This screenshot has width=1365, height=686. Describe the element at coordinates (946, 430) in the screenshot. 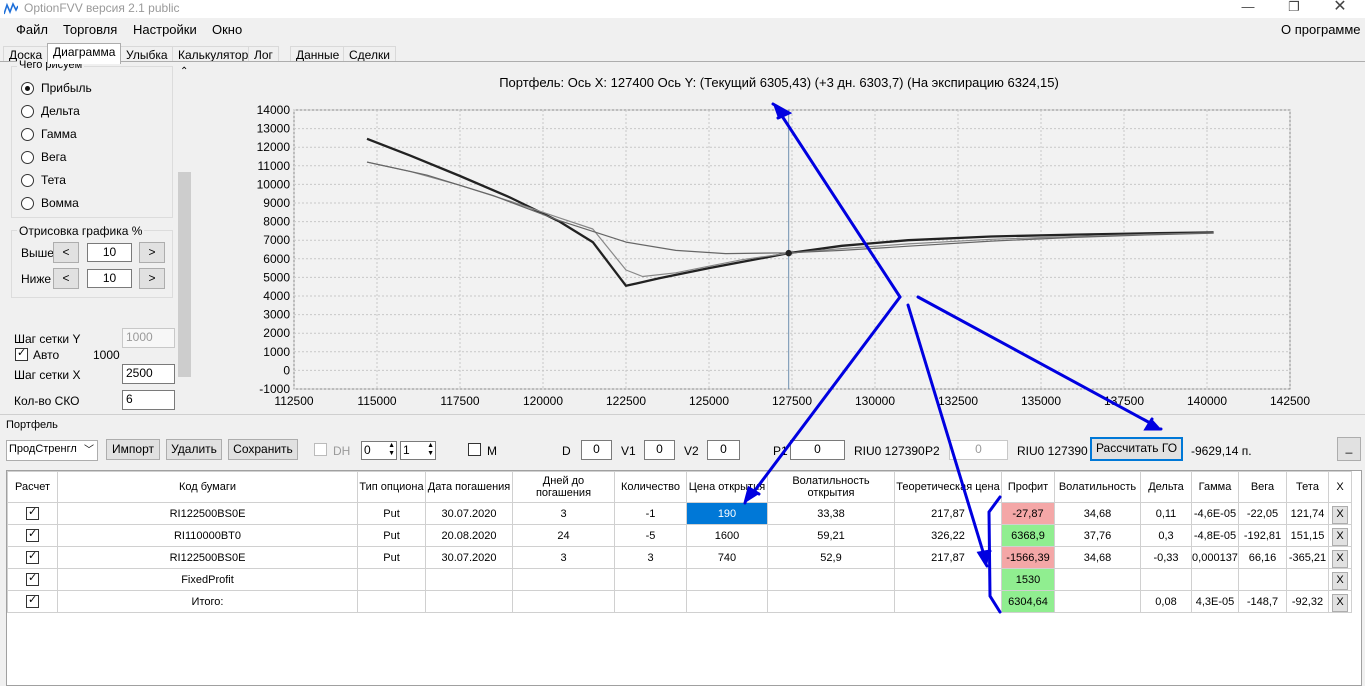

I see `annotation-arrow-to-profit` at that location.